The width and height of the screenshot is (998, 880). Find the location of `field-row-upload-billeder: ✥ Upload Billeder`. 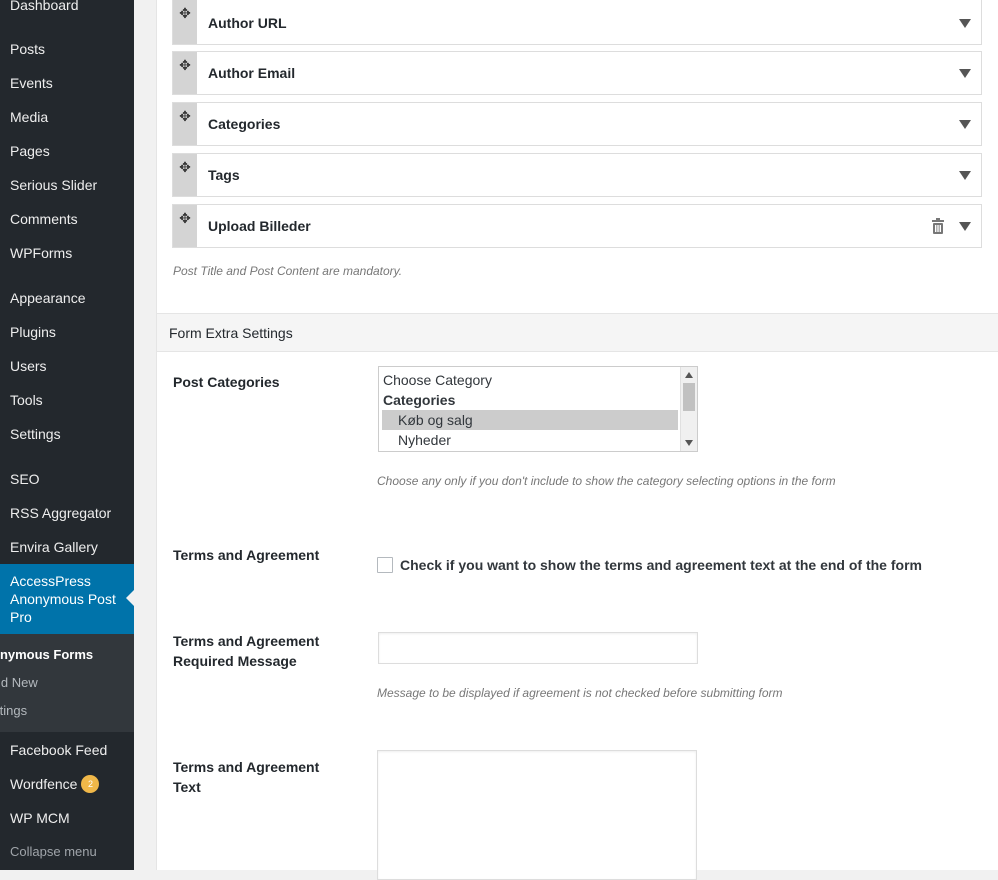

field-row-upload-billeder: ✥ Upload Billeder is located at coordinates (577, 226).